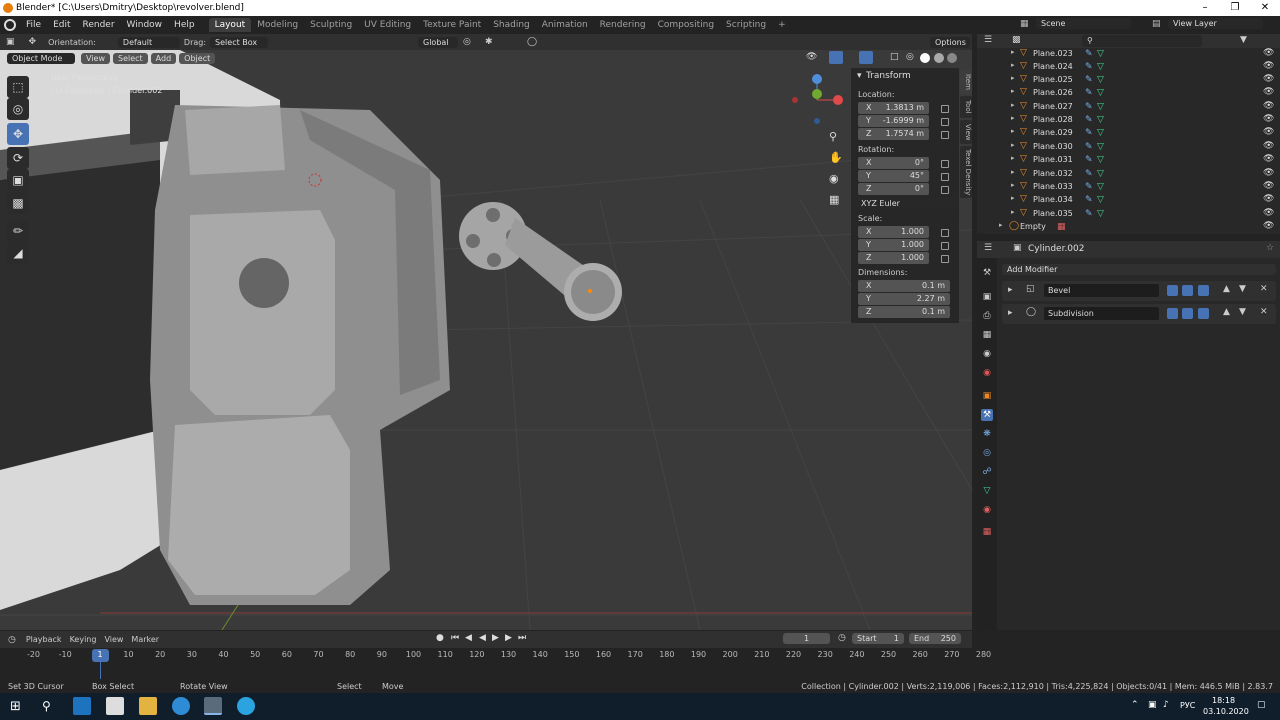 The width and height of the screenshot is (1280, 720). Describe the element at coordinates (387, 25) in the screenshot. I see `tab-uv-editing: UV Editing` at that location.